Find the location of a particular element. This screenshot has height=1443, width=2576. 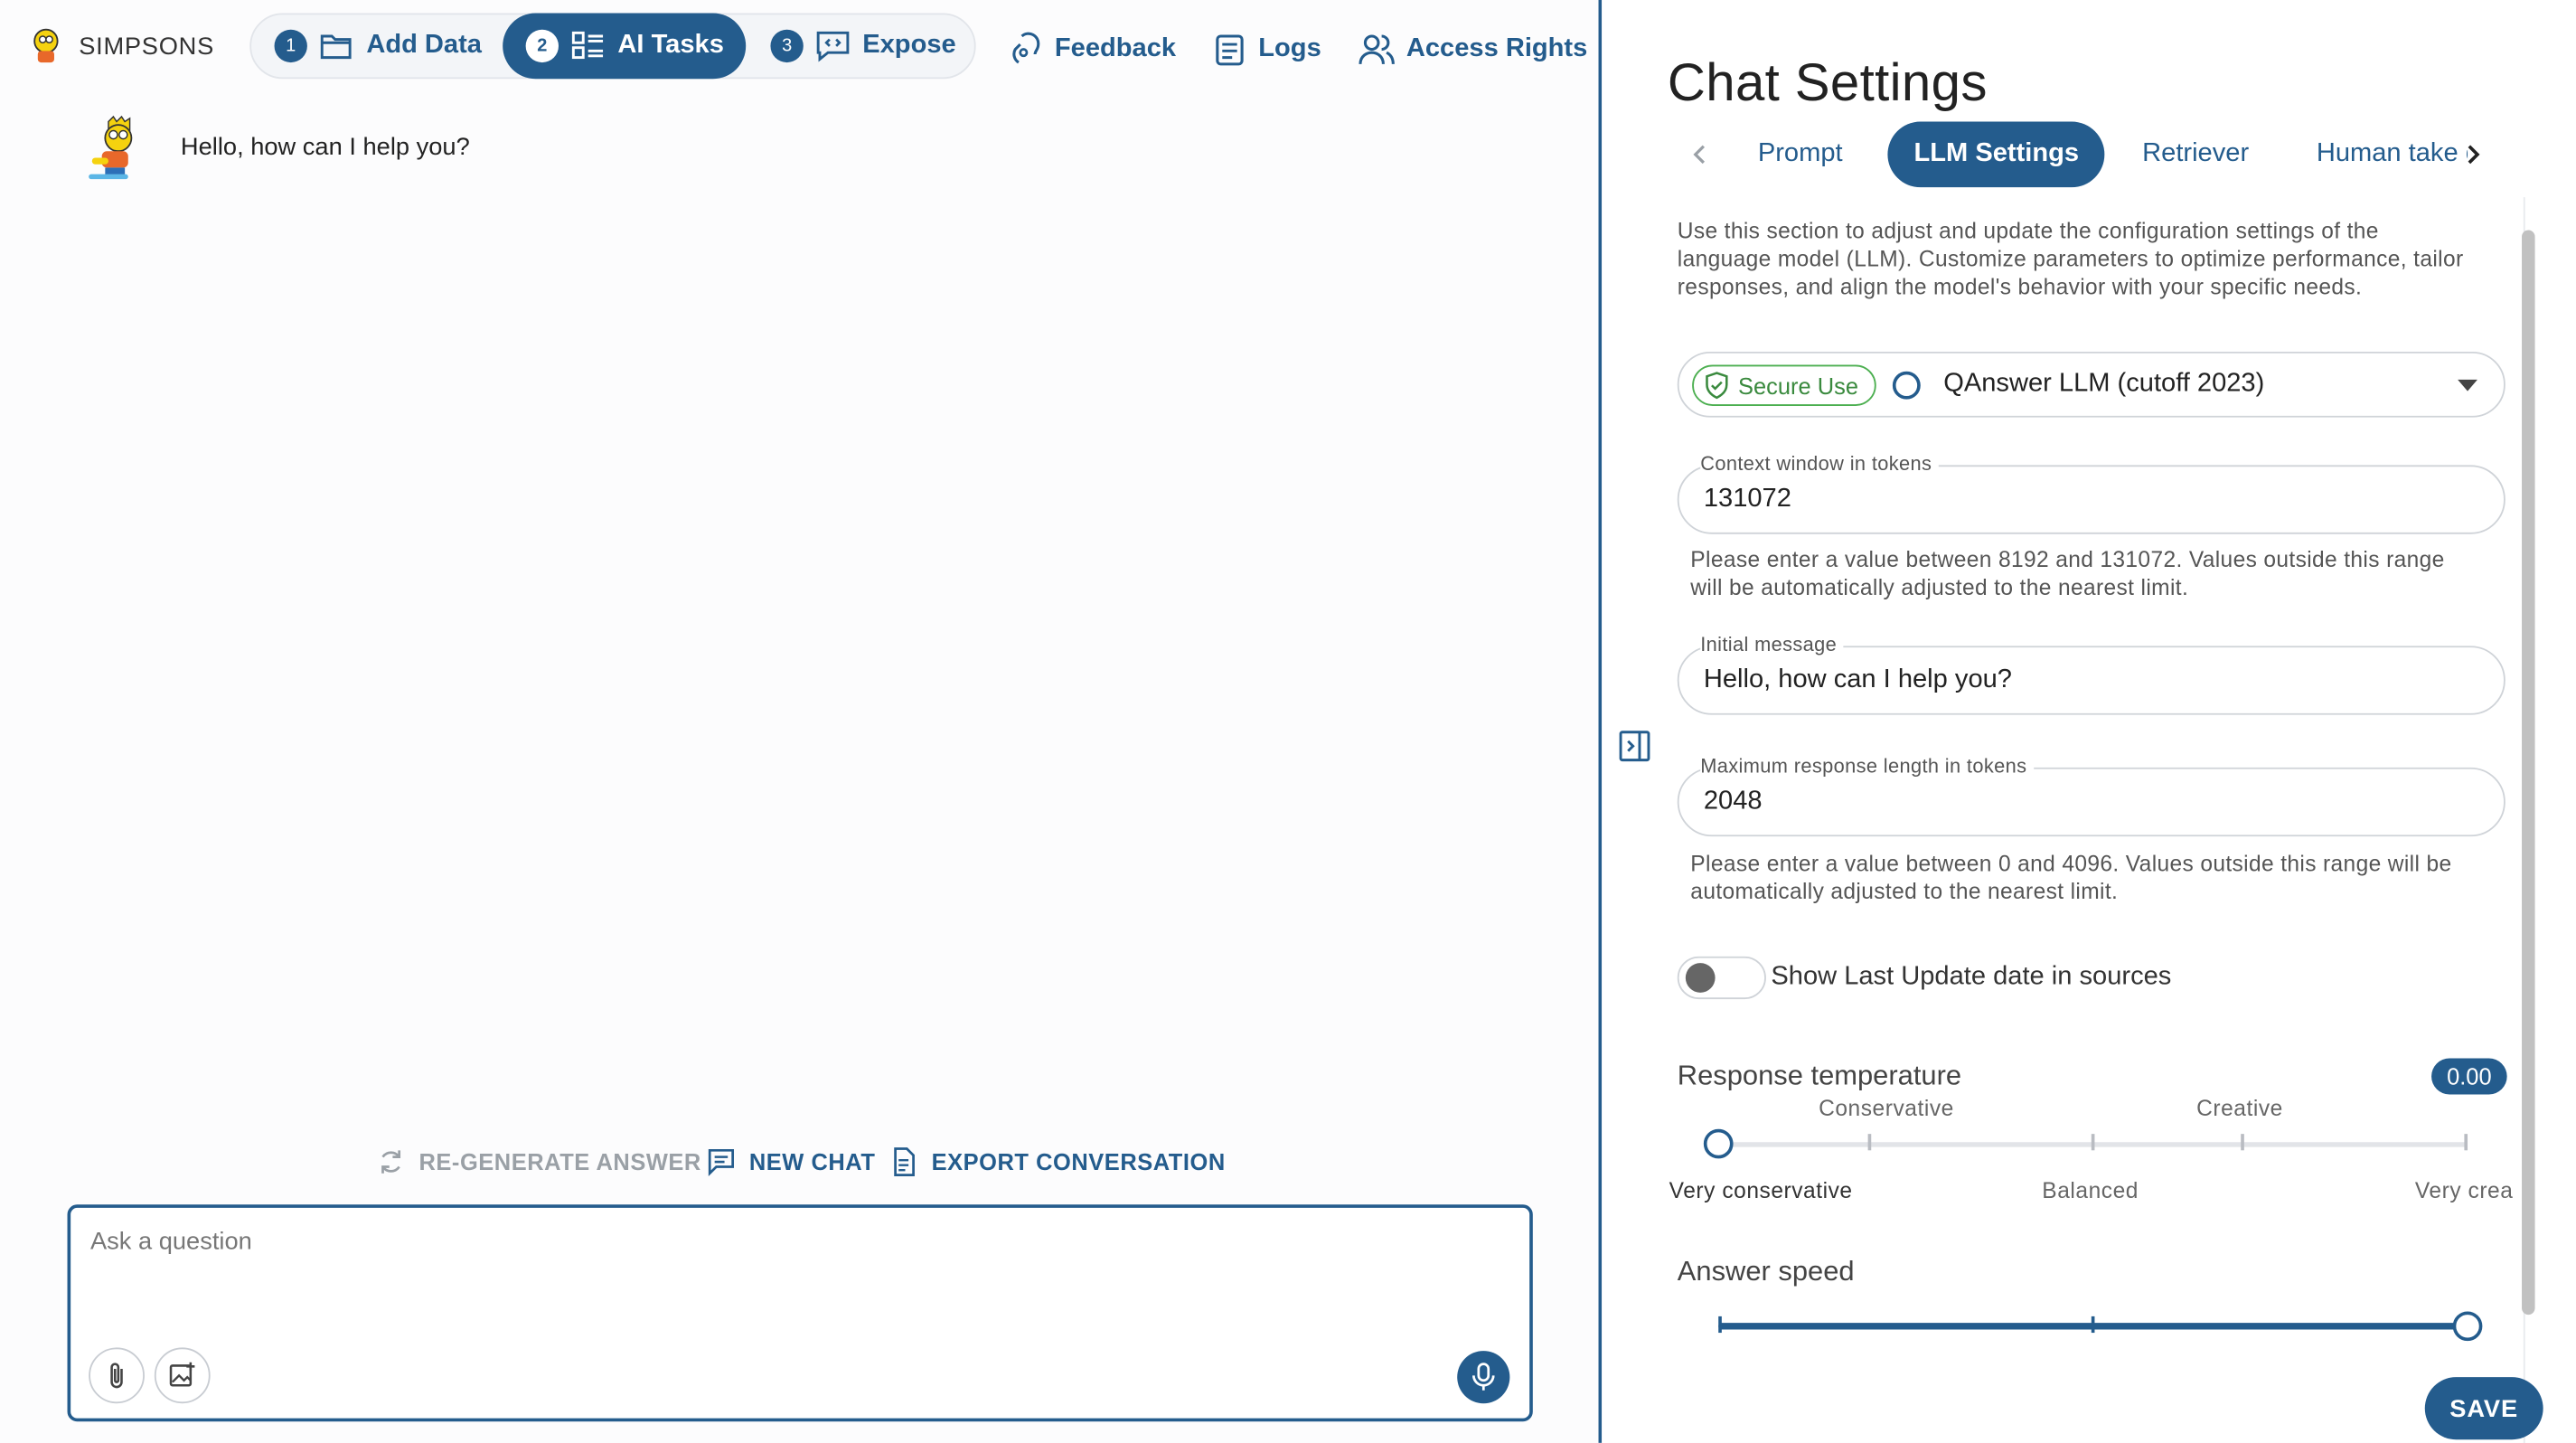

save-button: SAVE is located at coordinates (2484, 1408).